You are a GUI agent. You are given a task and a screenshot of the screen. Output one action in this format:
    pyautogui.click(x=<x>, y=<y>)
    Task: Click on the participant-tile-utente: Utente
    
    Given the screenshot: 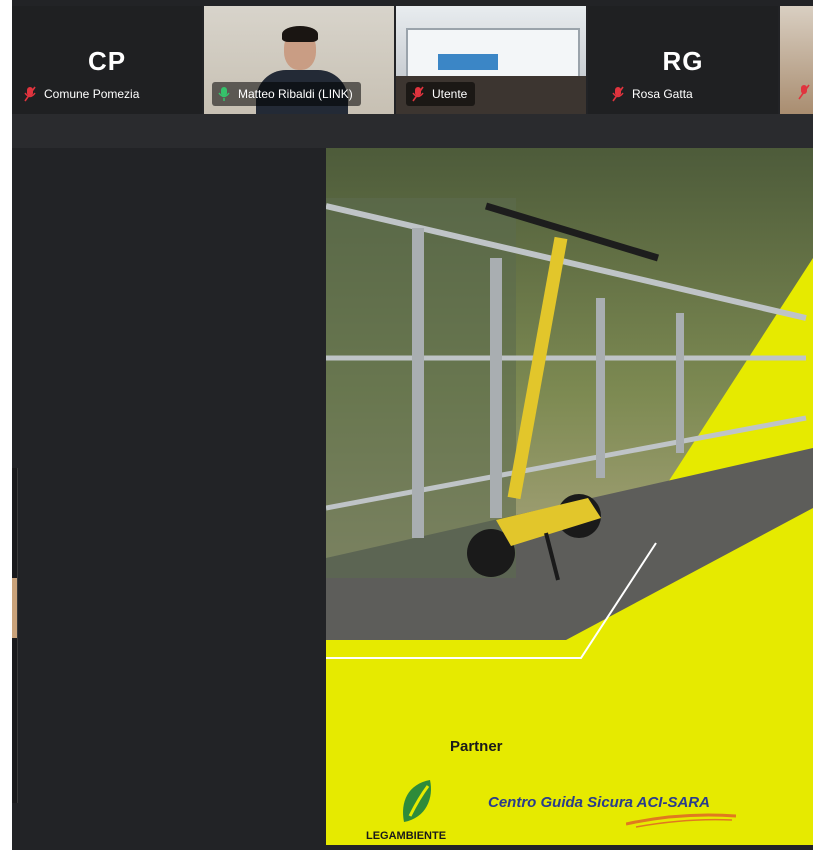 What is the action you would take?
    pyautogui.click(x=491, y=60)
    